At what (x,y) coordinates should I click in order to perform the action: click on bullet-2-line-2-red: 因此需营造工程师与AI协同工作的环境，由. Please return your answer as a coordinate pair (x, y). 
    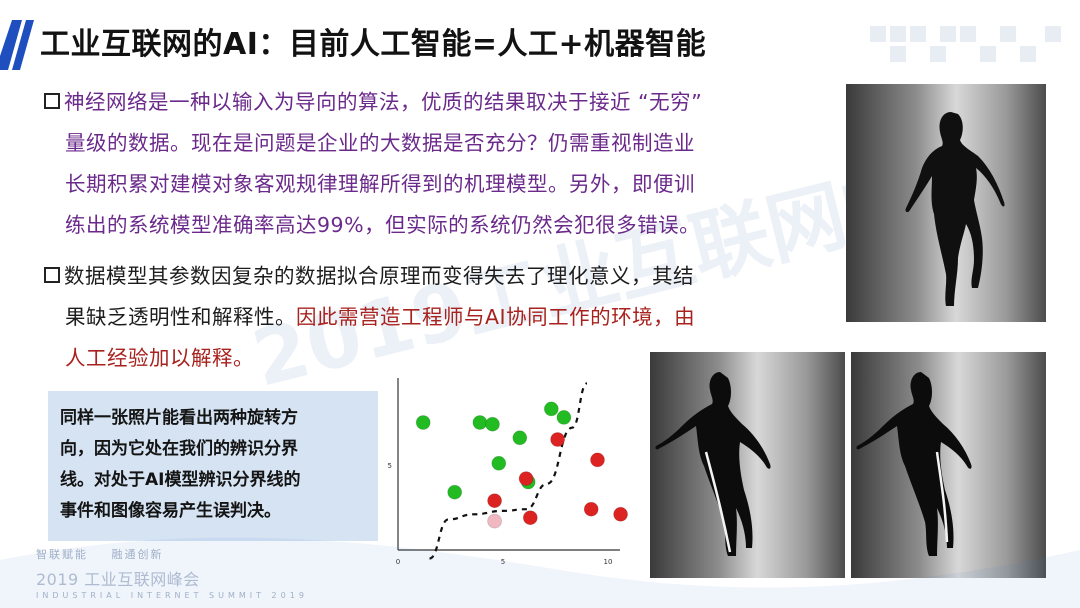
    Looking at the image, I should click on (496, 317).